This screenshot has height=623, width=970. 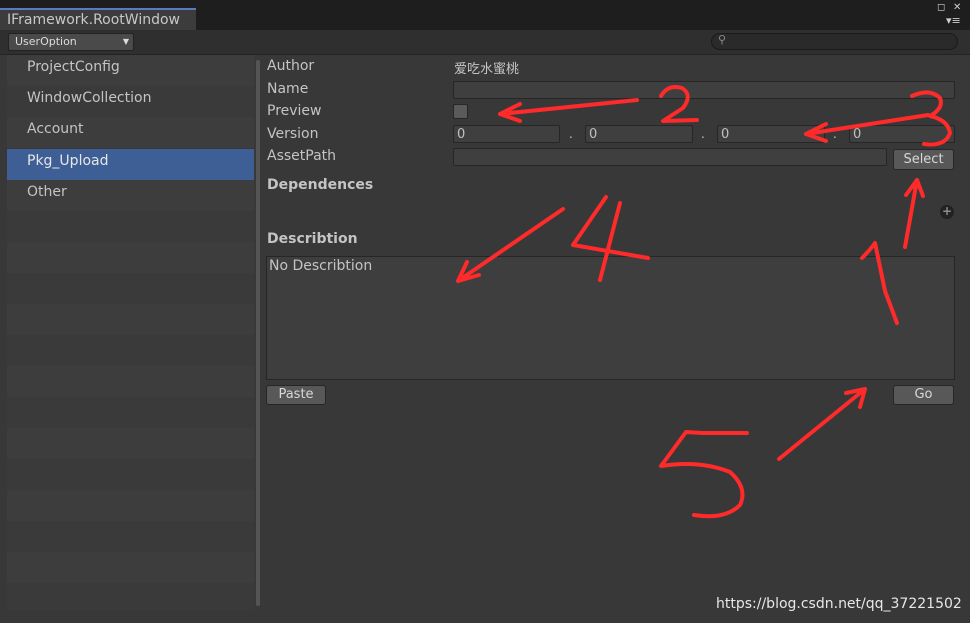 I want to click on search-icon: ⚲, so click(x=722, y=39).